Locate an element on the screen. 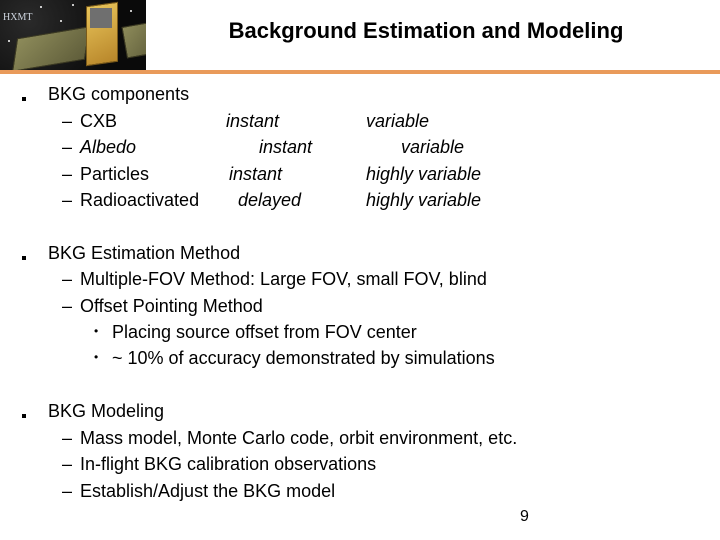  component-row: – Radioactivated is located at coordinates (130, 200).